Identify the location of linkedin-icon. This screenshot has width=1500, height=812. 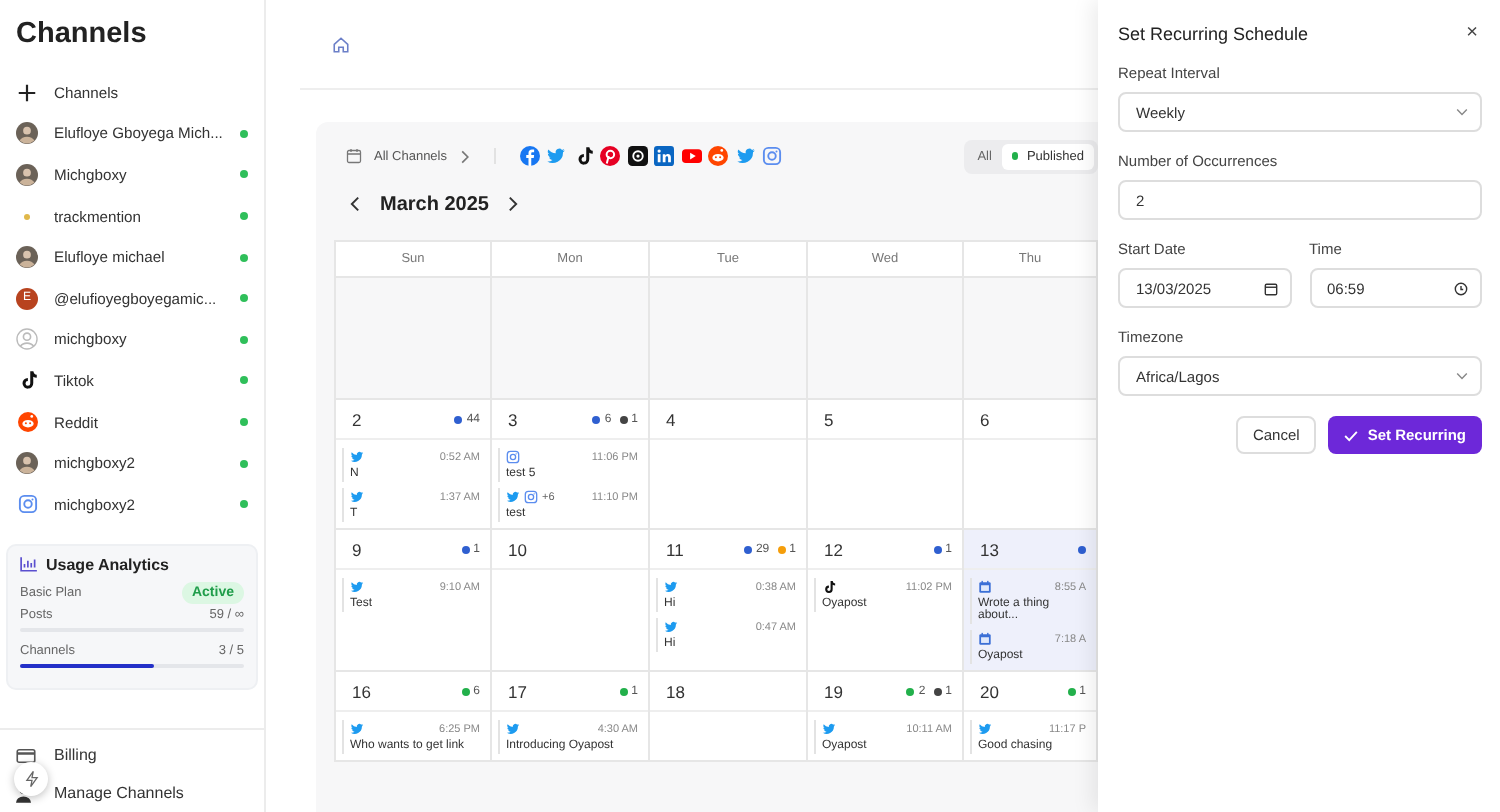
(664, 156).